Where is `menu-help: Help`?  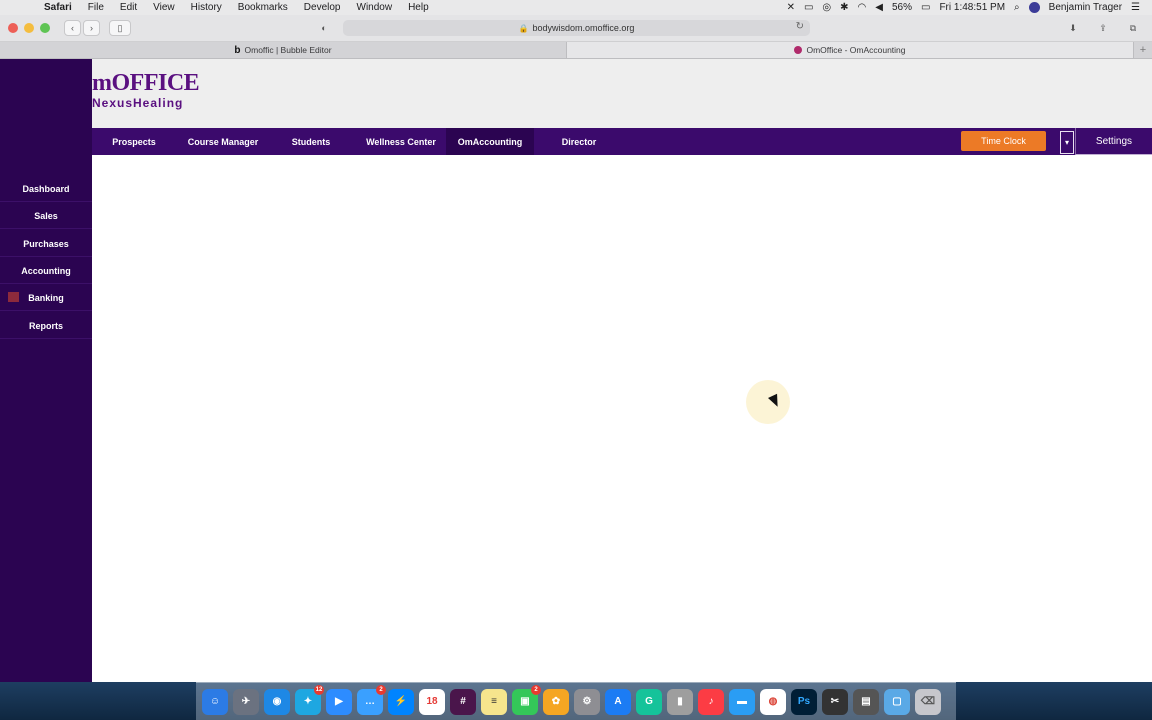 menu-help: Help is located at coordinates (418, 7).